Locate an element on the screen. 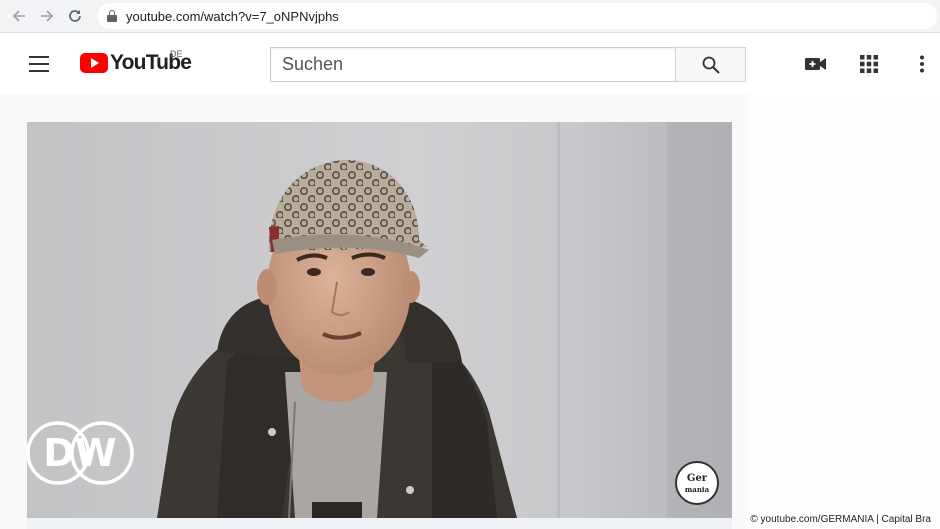 Image resolution: width=940 pixels, height=529 pixels. svg-text: DW is located at coordinates (79, 453).